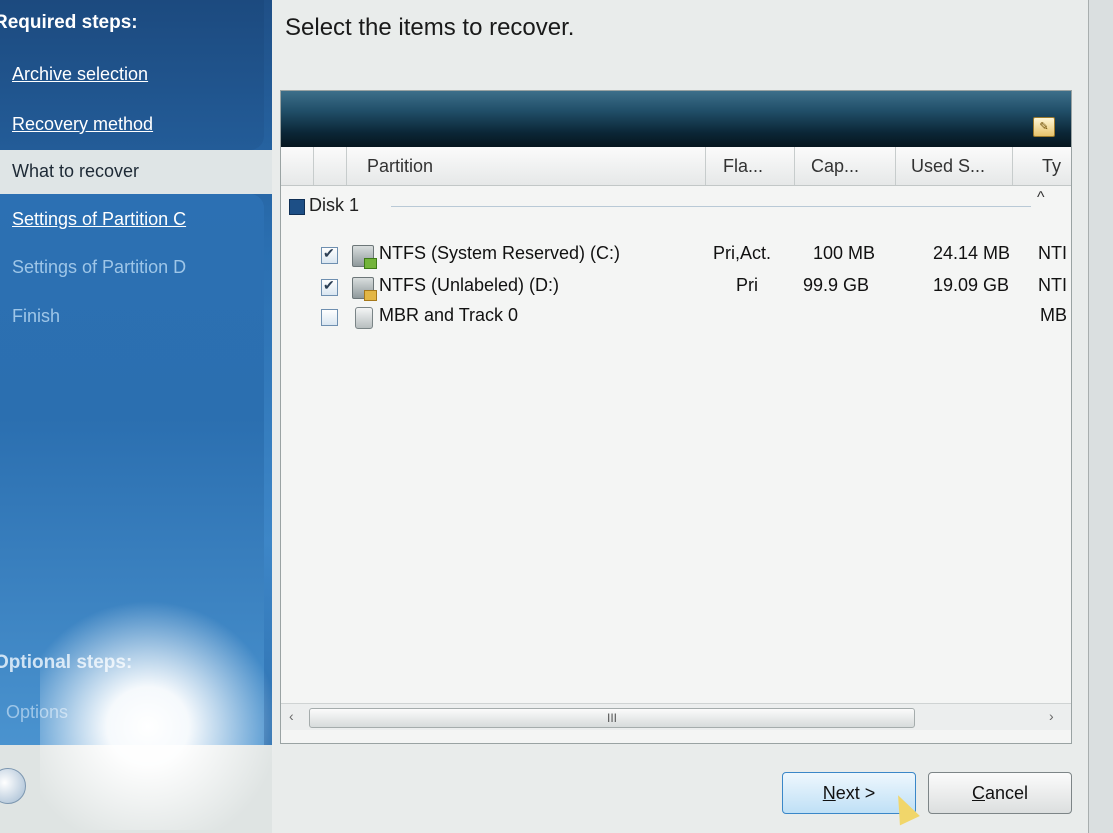  I want to click on horizontal-scrollbar: ‹ III ›, so click(676, 716).